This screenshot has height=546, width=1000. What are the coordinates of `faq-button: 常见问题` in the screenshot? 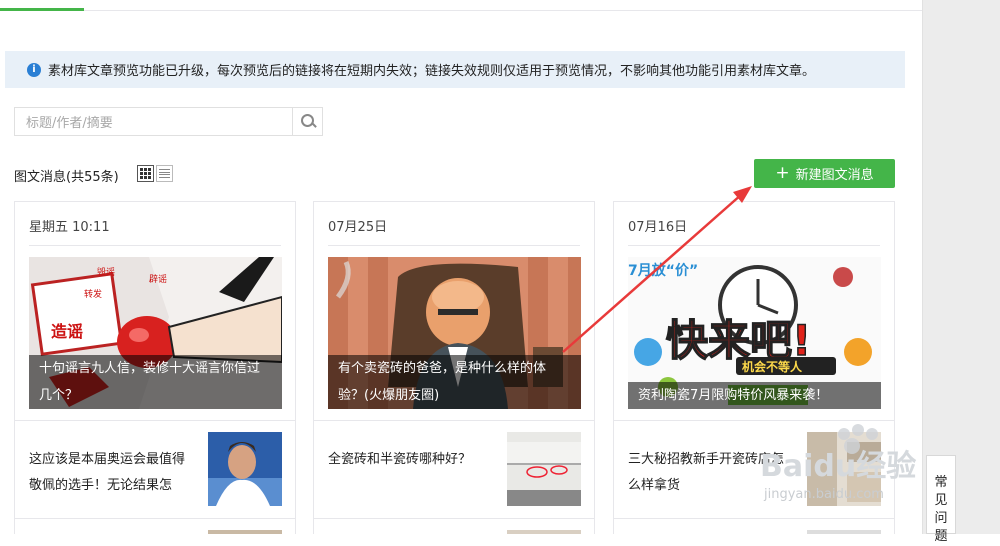 It's located at (941, 499).